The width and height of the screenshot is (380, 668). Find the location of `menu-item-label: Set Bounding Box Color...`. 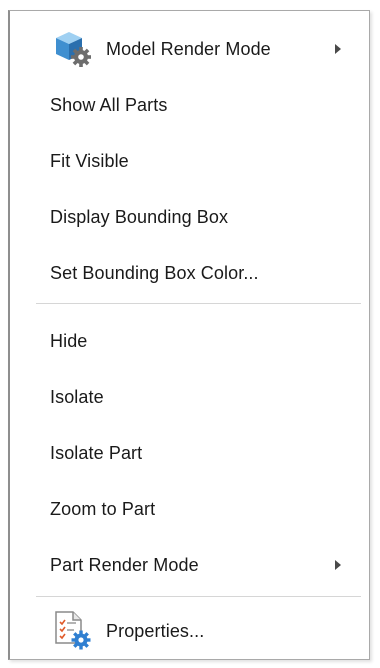

menu-item-label: Set Bounding Box Color... is located at coordinates (154, 272).